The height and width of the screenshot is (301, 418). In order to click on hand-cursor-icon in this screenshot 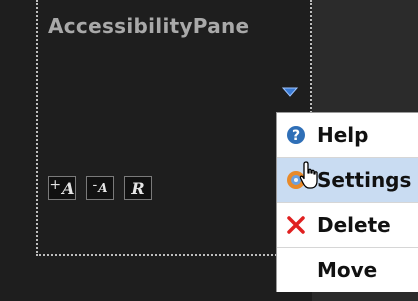, I will do `click(308, 175)`.